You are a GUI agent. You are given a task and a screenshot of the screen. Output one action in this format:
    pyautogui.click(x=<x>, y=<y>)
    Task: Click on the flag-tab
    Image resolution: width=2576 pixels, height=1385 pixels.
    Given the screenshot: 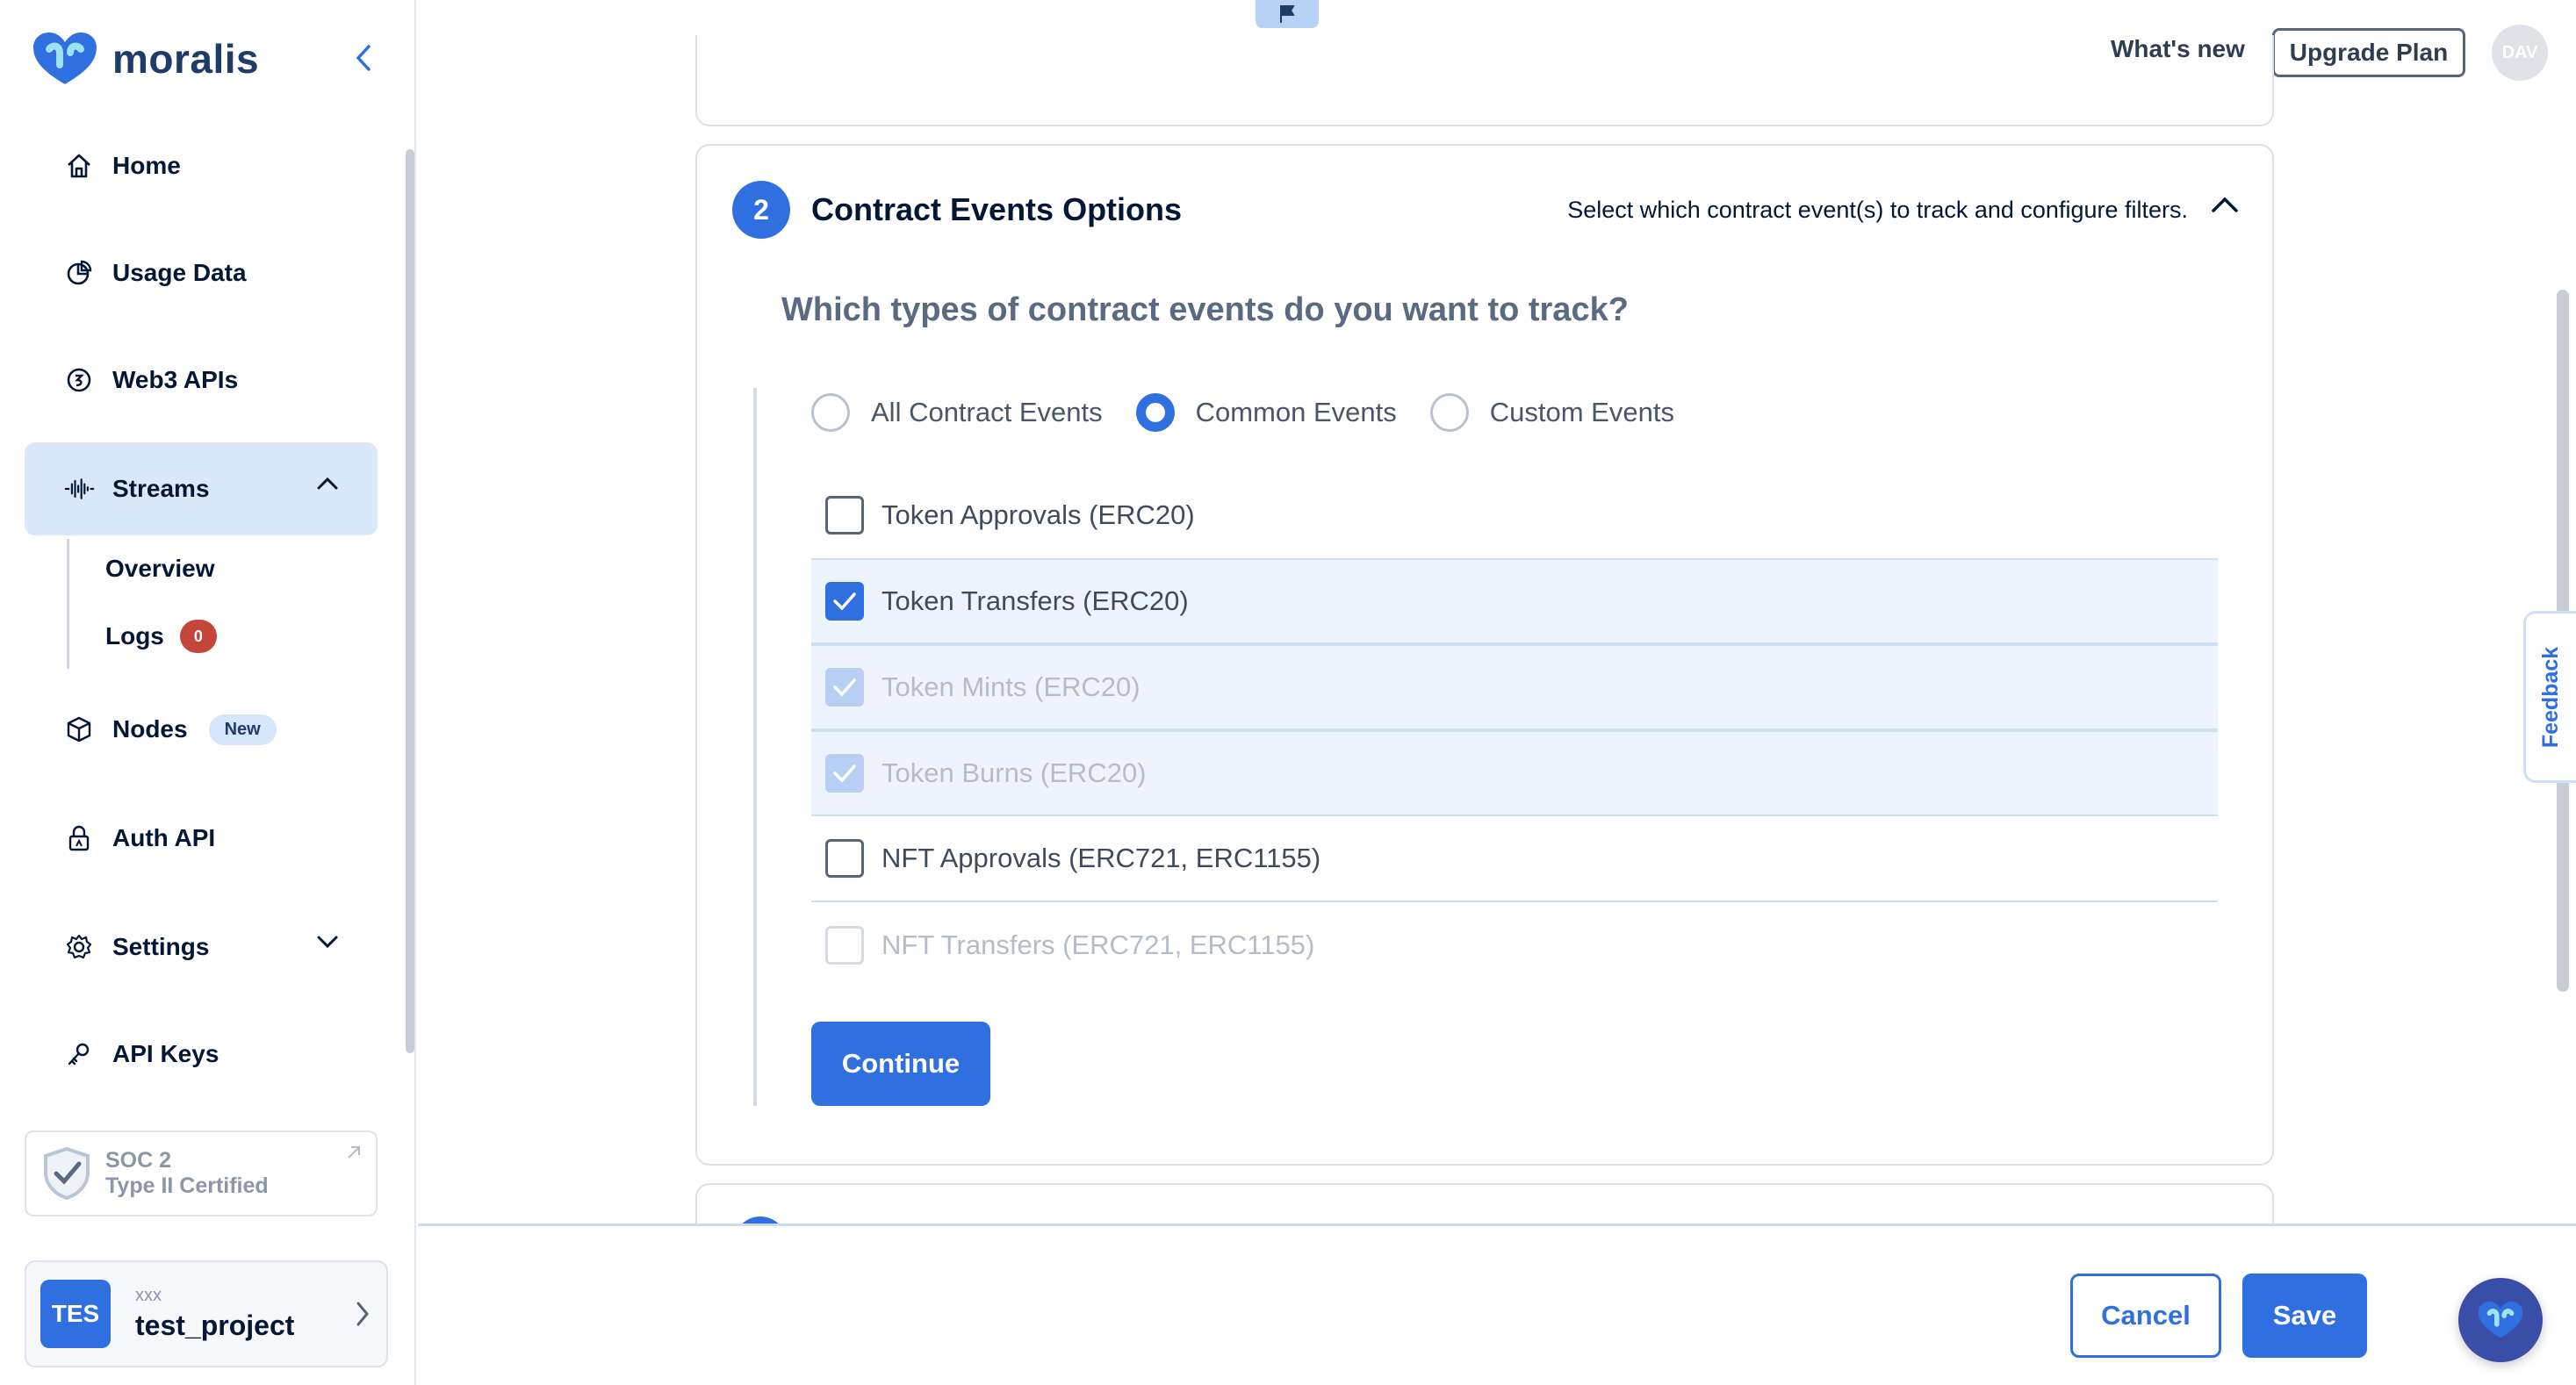 What is the action you would take?
    pyautogui.click(x=1287, y=14)
    